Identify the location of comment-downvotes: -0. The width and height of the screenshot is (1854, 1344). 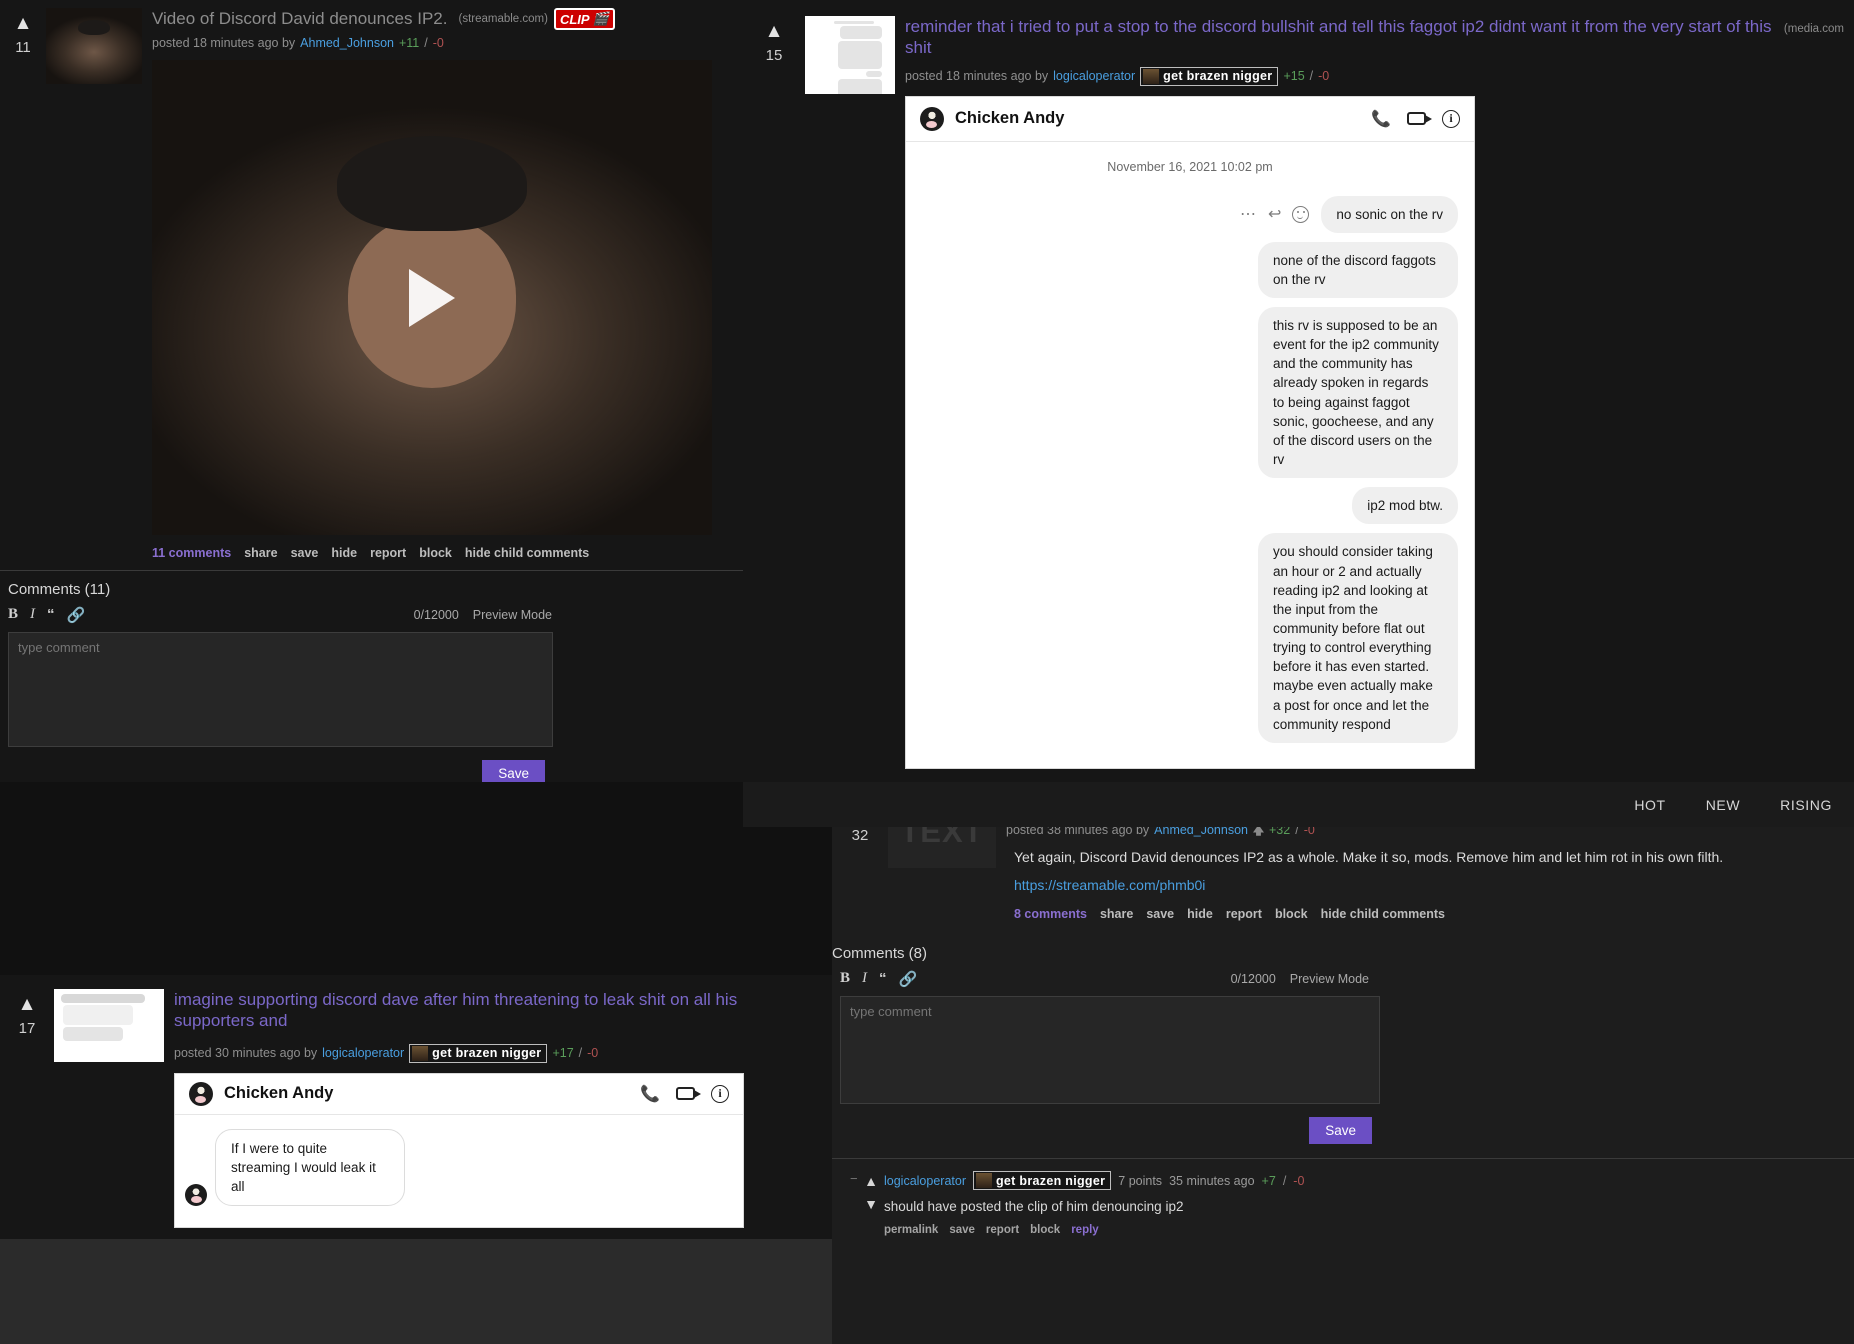
(1299, 1180).